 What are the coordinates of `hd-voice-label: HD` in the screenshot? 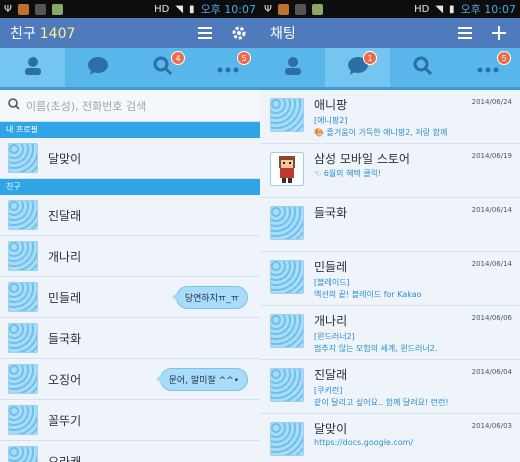 It's located at (162, 9).